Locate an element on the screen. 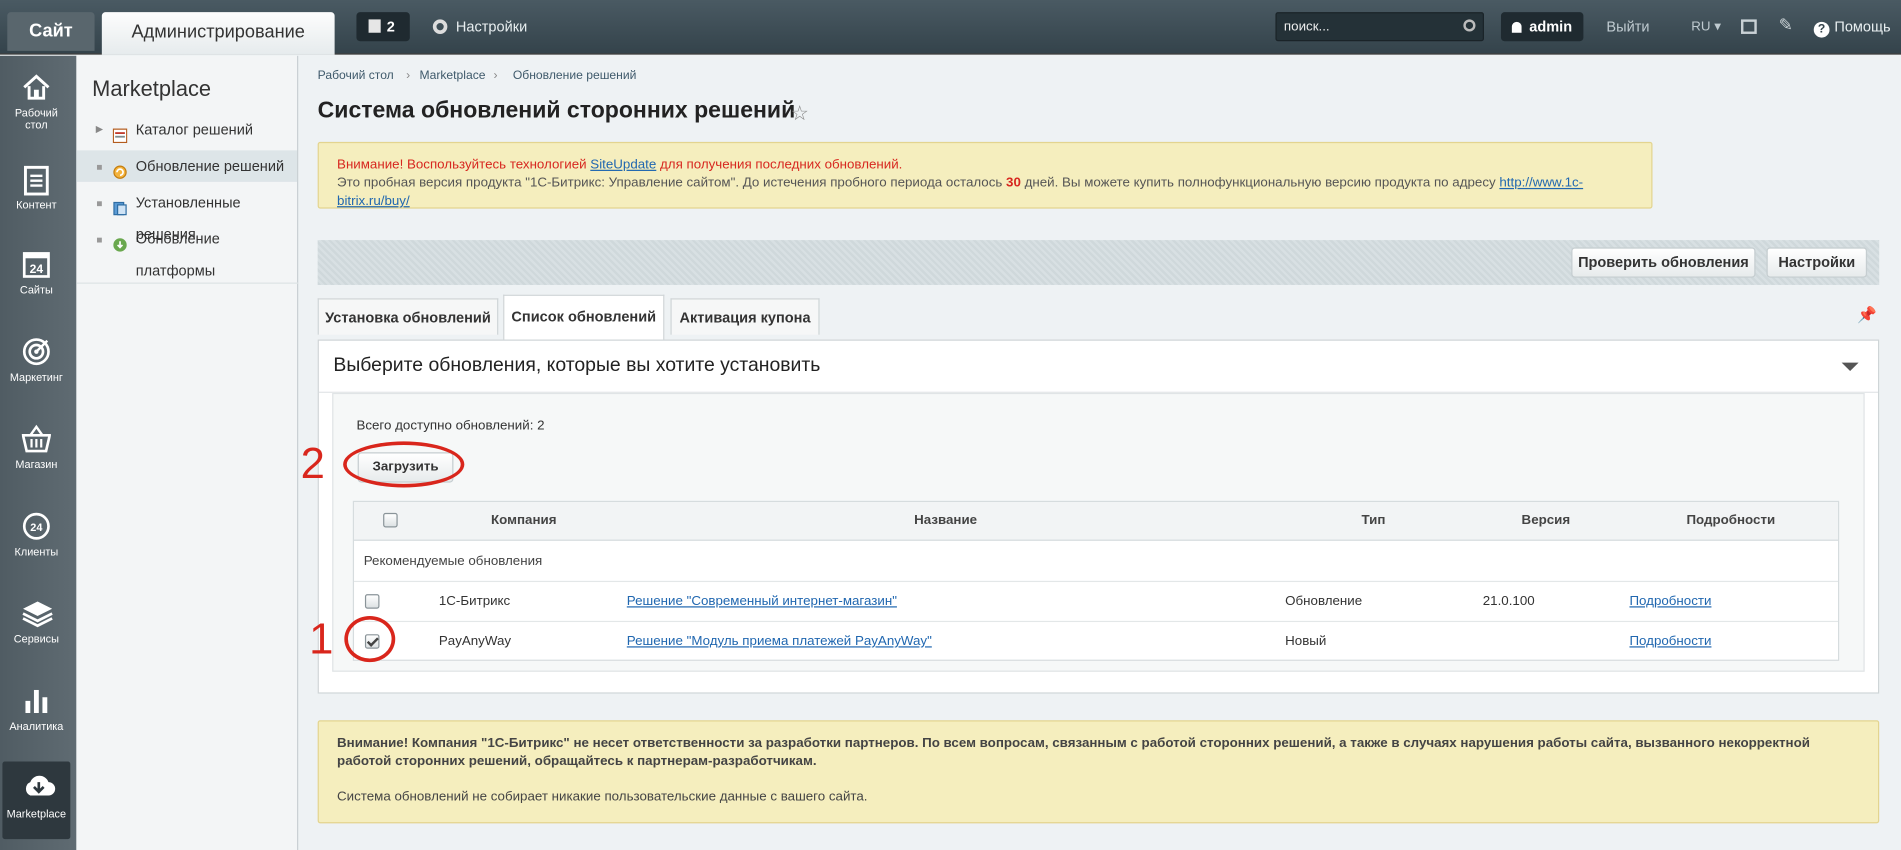  menu-item-catalog: ▶ Каталог решений is located at coordinates (186, 130).